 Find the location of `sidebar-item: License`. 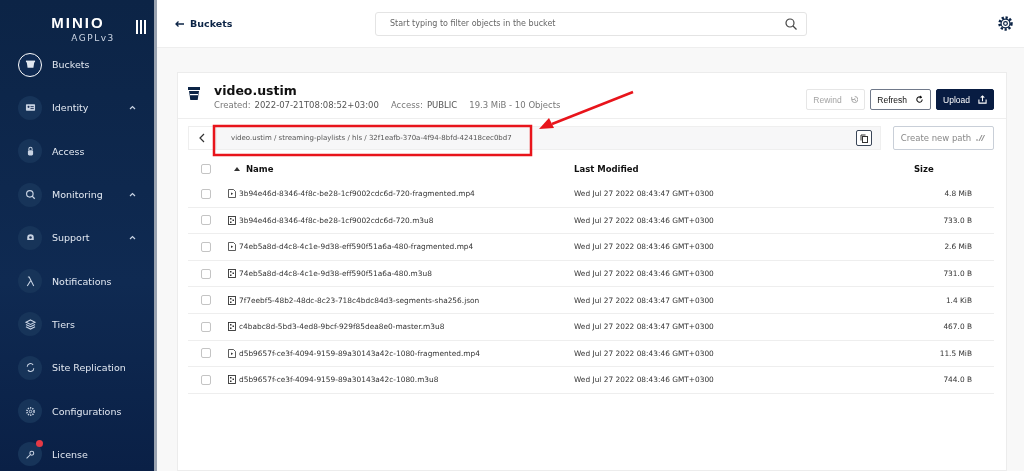

sidebar-item: License is located at coordinates (77, 451).